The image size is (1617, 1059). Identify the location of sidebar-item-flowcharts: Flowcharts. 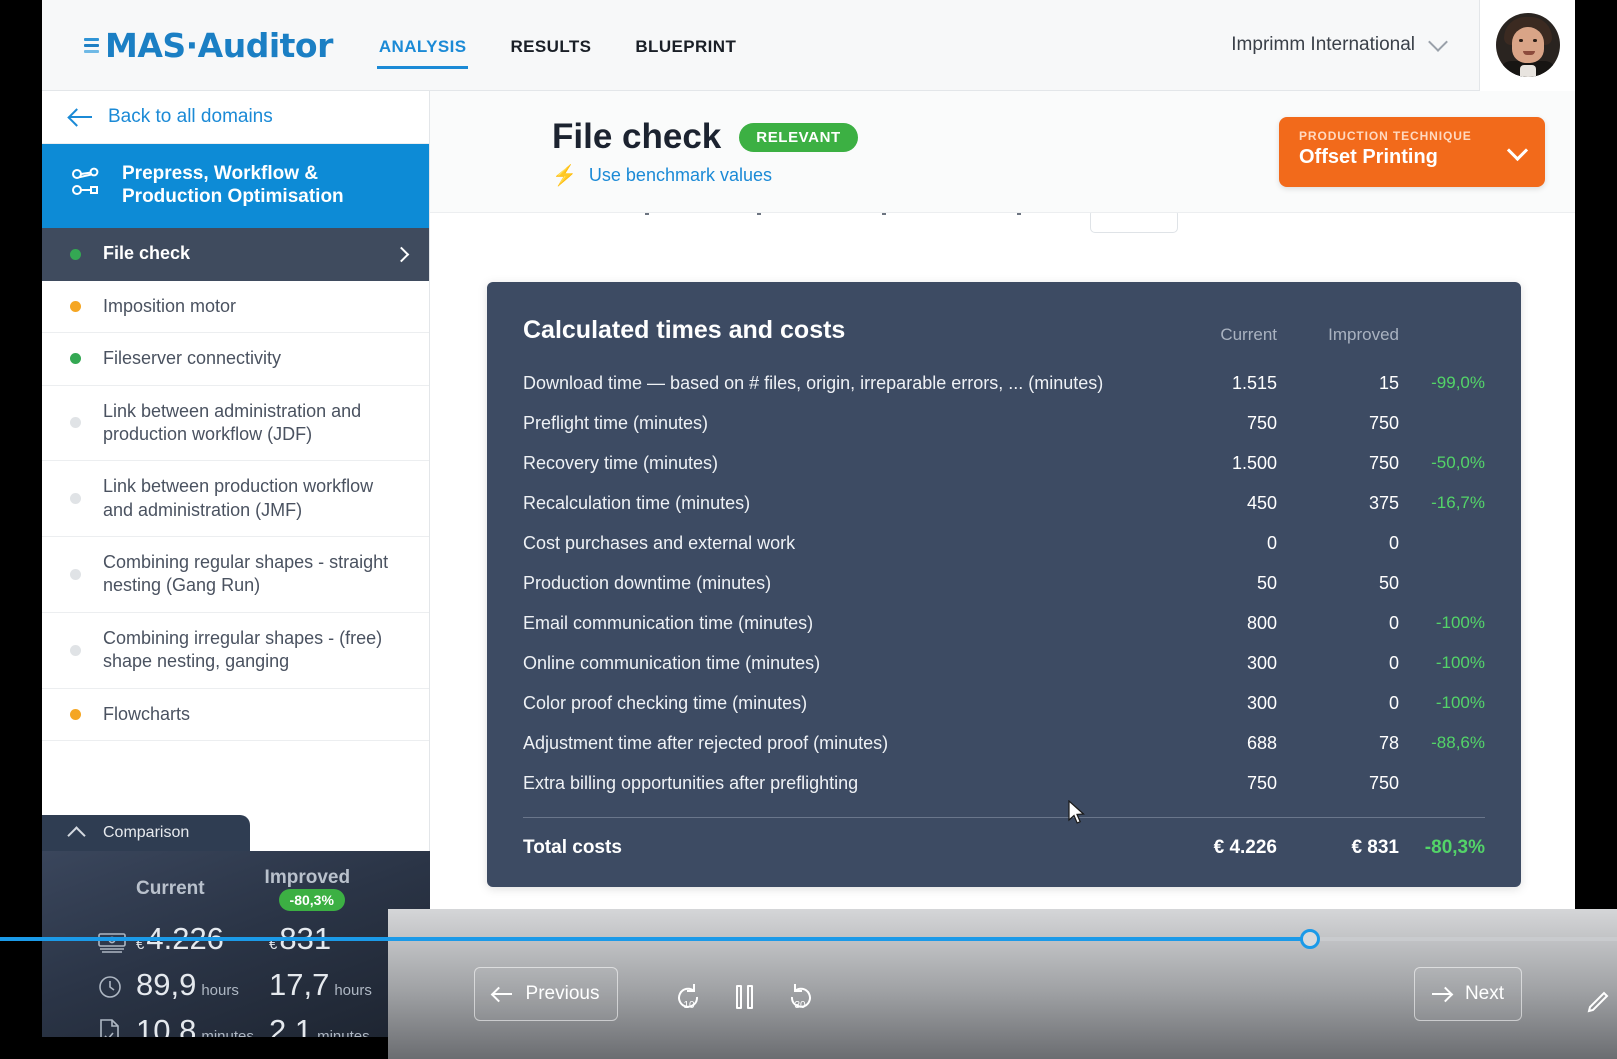
(235, 715).